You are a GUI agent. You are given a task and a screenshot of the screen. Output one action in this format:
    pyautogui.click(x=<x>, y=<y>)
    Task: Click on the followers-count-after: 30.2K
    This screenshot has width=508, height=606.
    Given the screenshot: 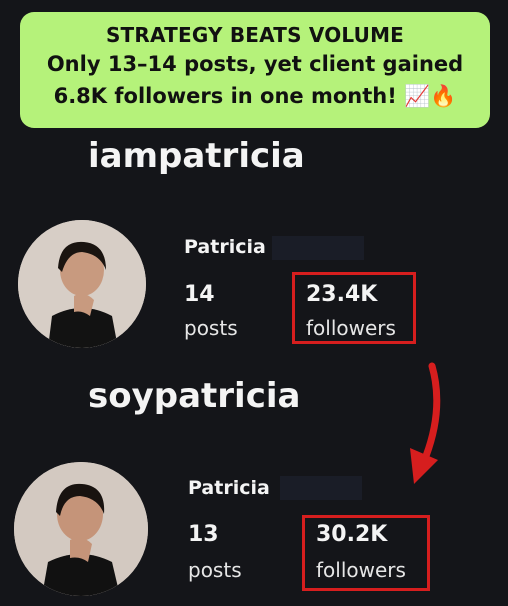 What is the action you would take?
    pyautogui.click(x=352, y=534)
    